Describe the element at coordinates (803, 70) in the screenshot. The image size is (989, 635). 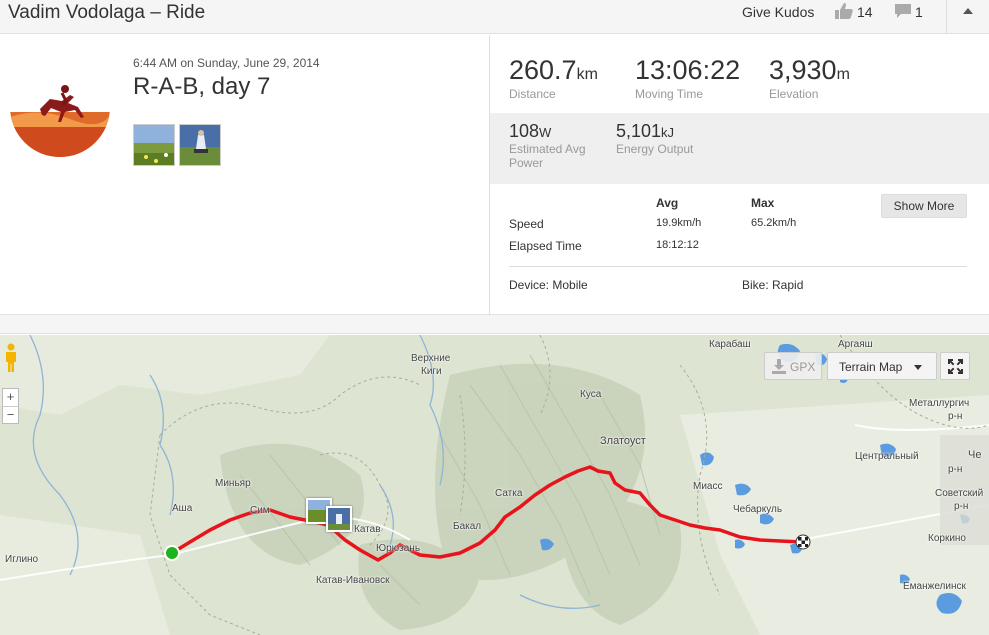
I see `elevation-value: 3,930` at that location.